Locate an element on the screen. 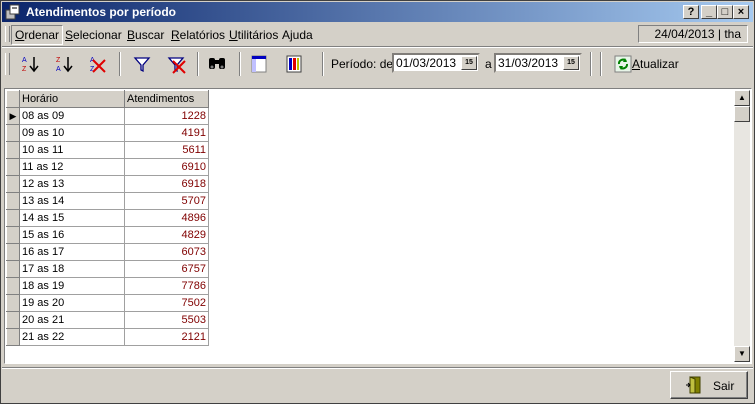 The image size is (755, 404). cell-horario: 15 as 16 is located at coordinates (72, 235).